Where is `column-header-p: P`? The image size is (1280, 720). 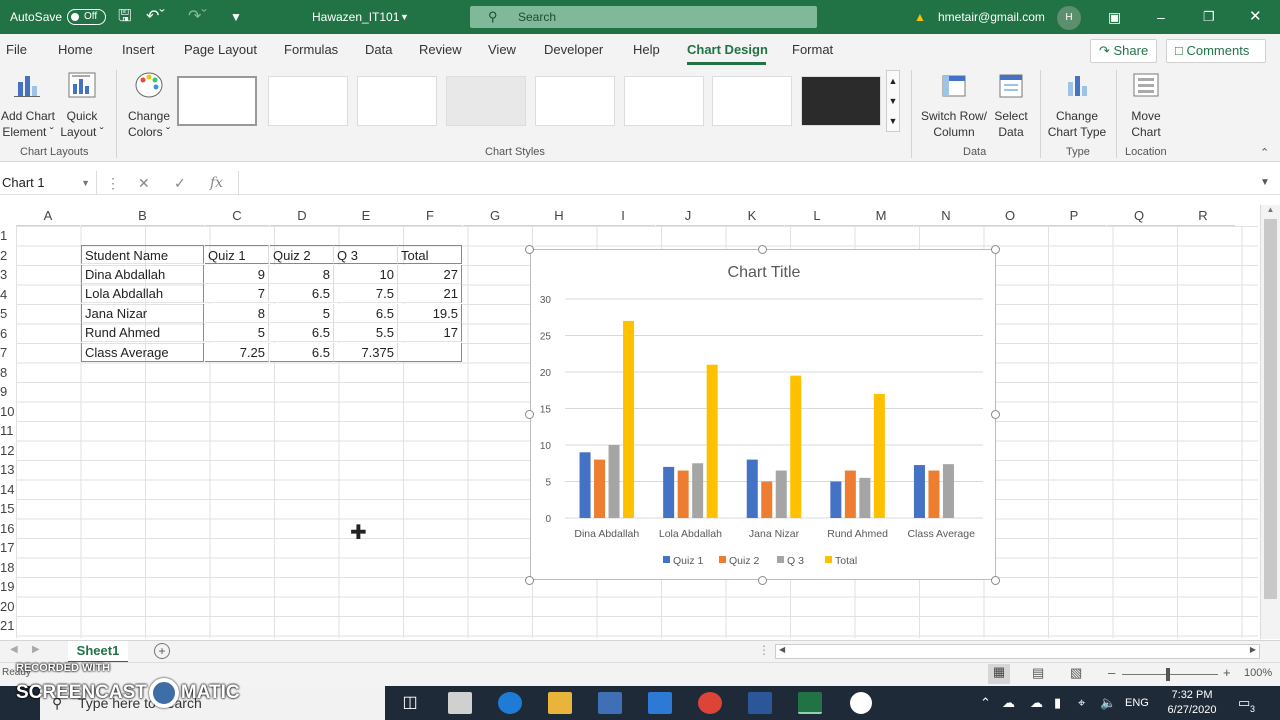 column-header-p: P is located at coordinates (1074, 215).